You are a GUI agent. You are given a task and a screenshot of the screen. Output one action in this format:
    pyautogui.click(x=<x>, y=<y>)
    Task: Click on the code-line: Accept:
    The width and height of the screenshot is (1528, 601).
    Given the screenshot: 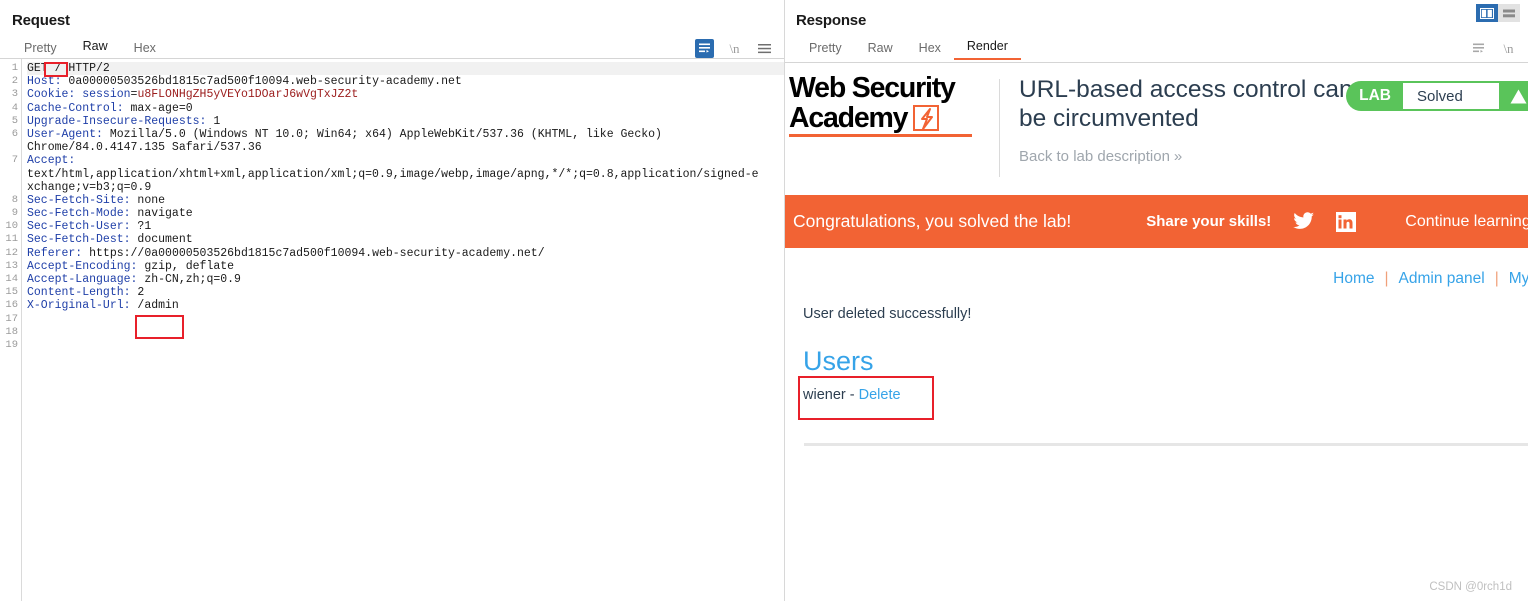 What is the action you would take?
    pyautogui.click(x=405, y=160)
    